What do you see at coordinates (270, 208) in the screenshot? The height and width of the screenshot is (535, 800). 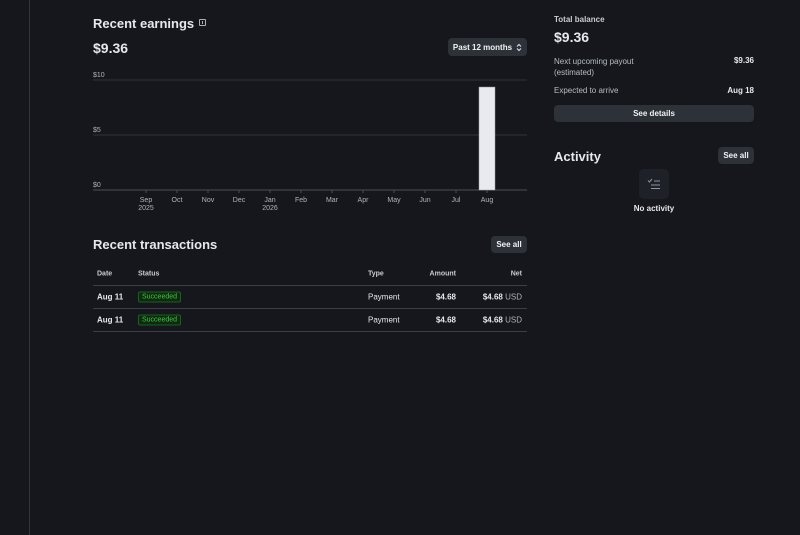 I see `x-tick-sublabel: 2026` at bounding box center [270, 208].